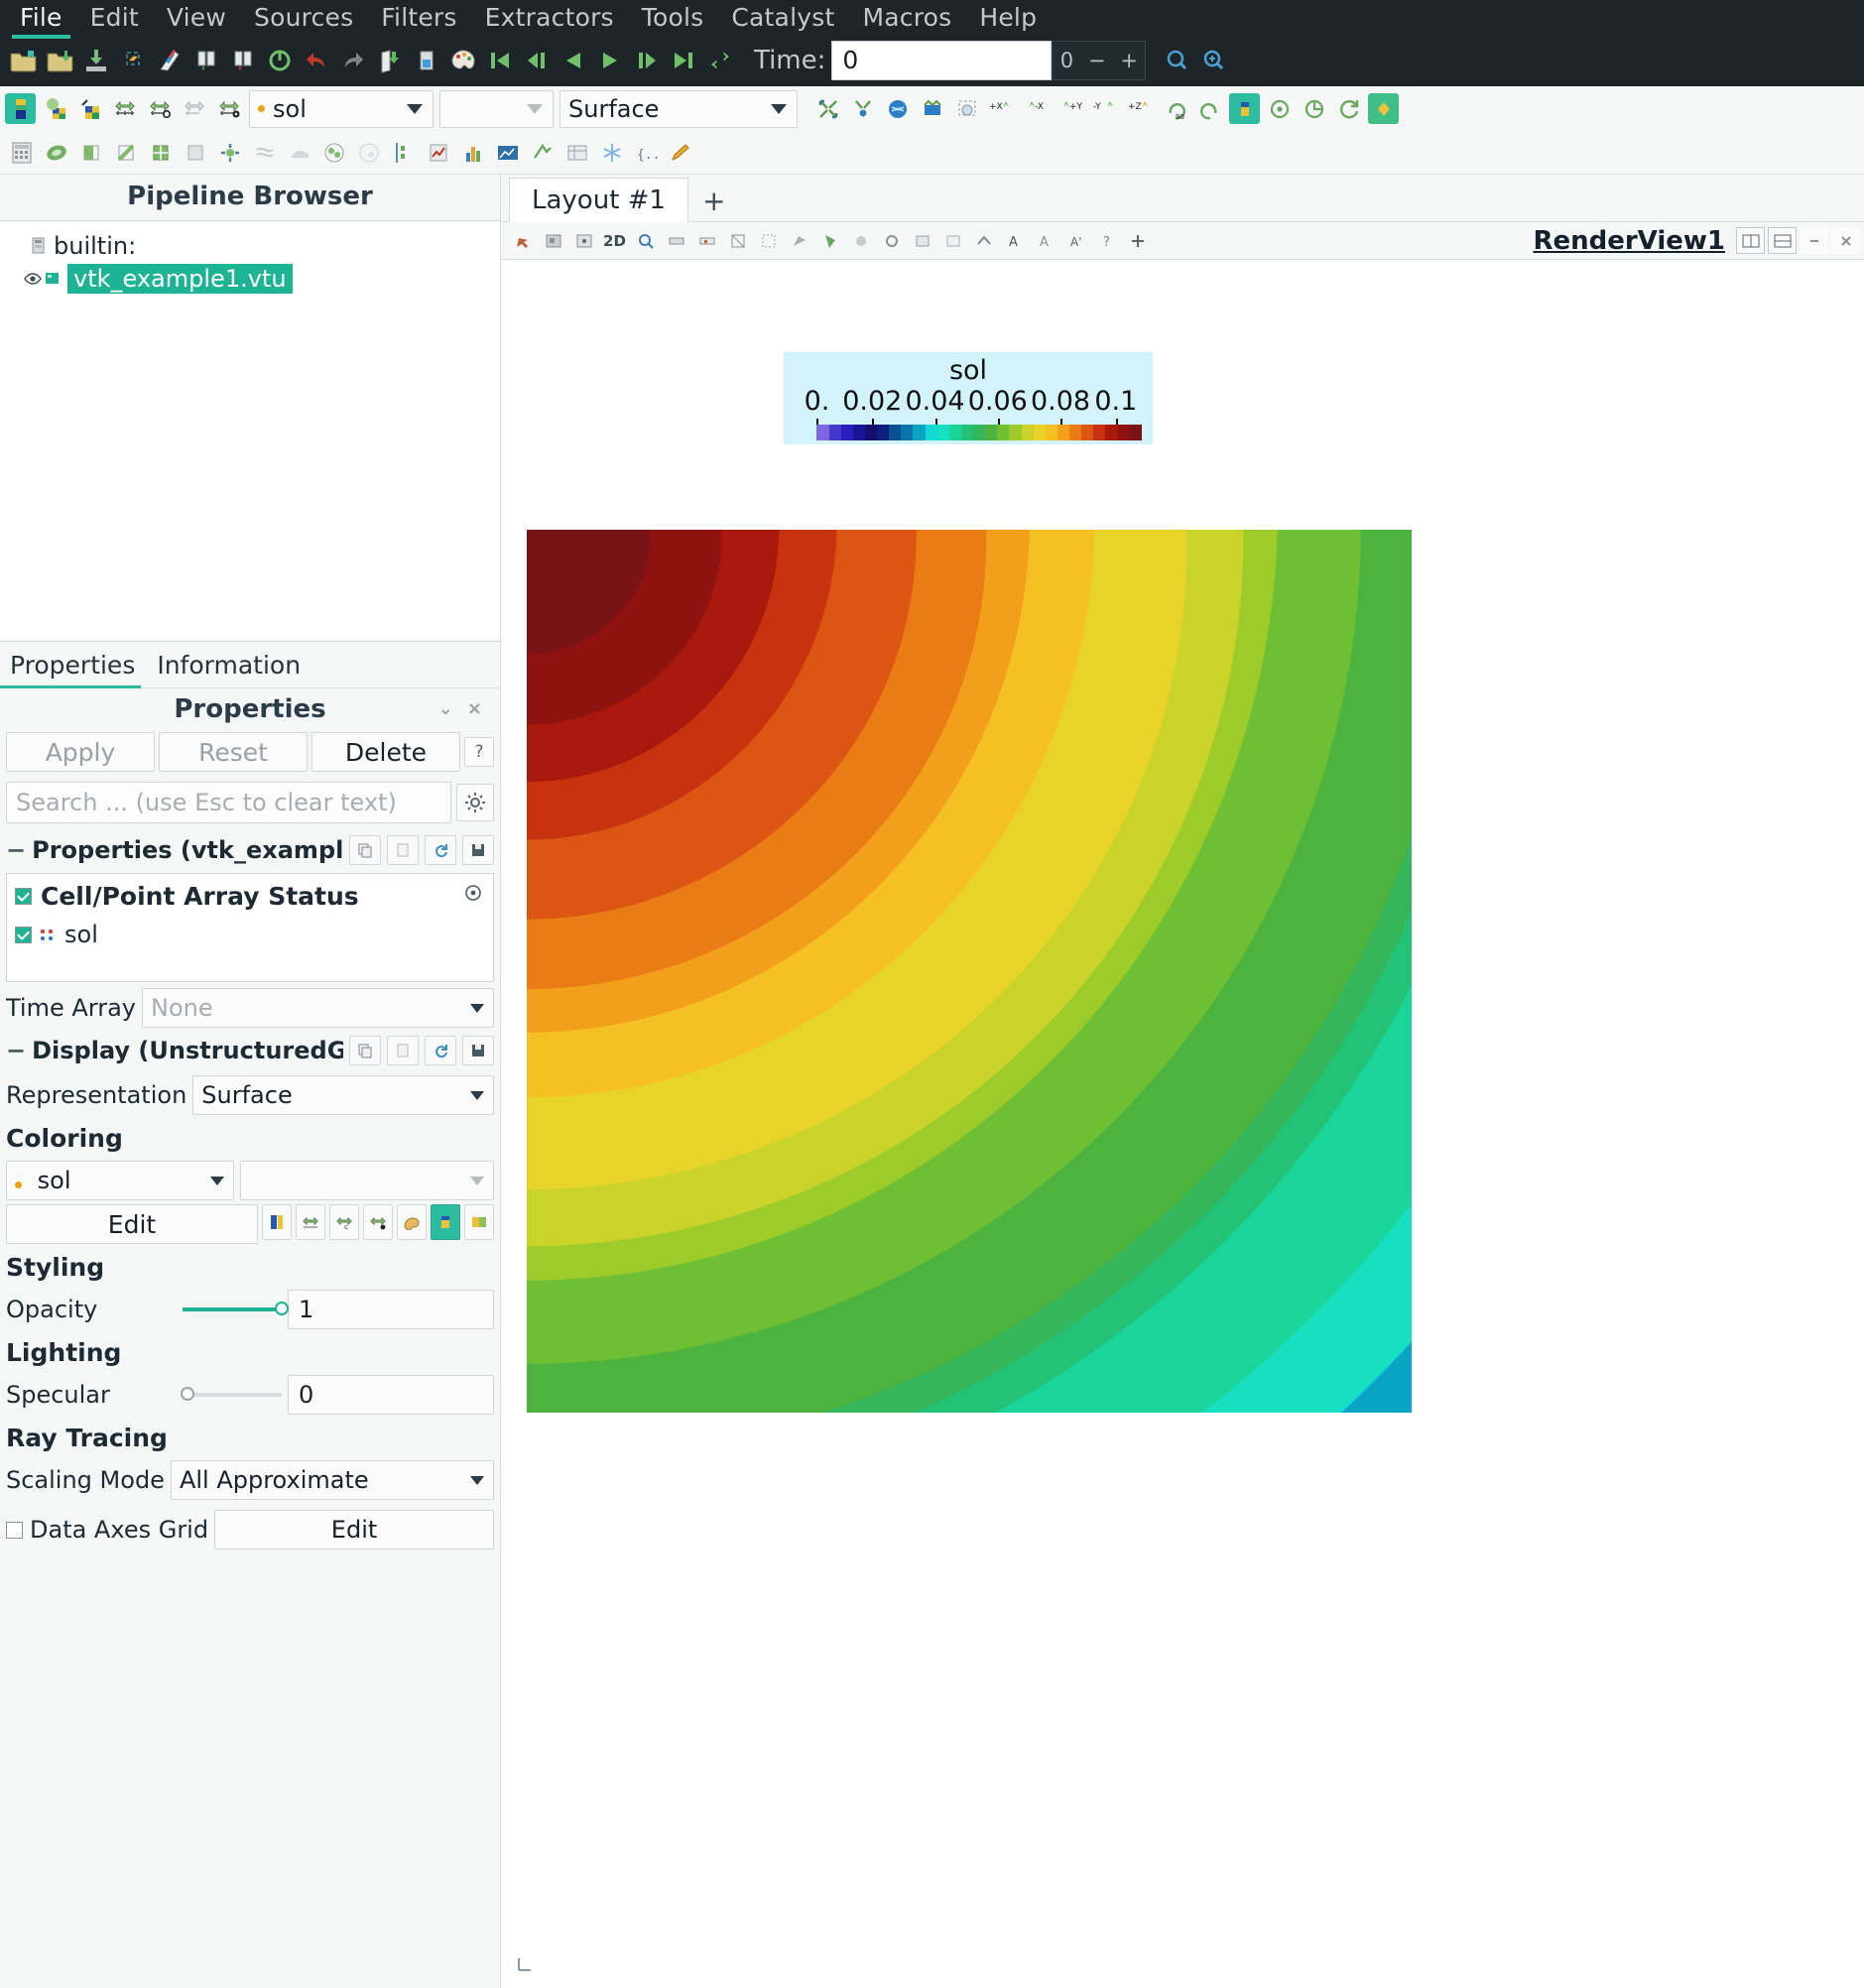  What do you see at coordinates (1846, 240) in the screenshot?
I see `close-icon` at bounding box center [1846, 240].